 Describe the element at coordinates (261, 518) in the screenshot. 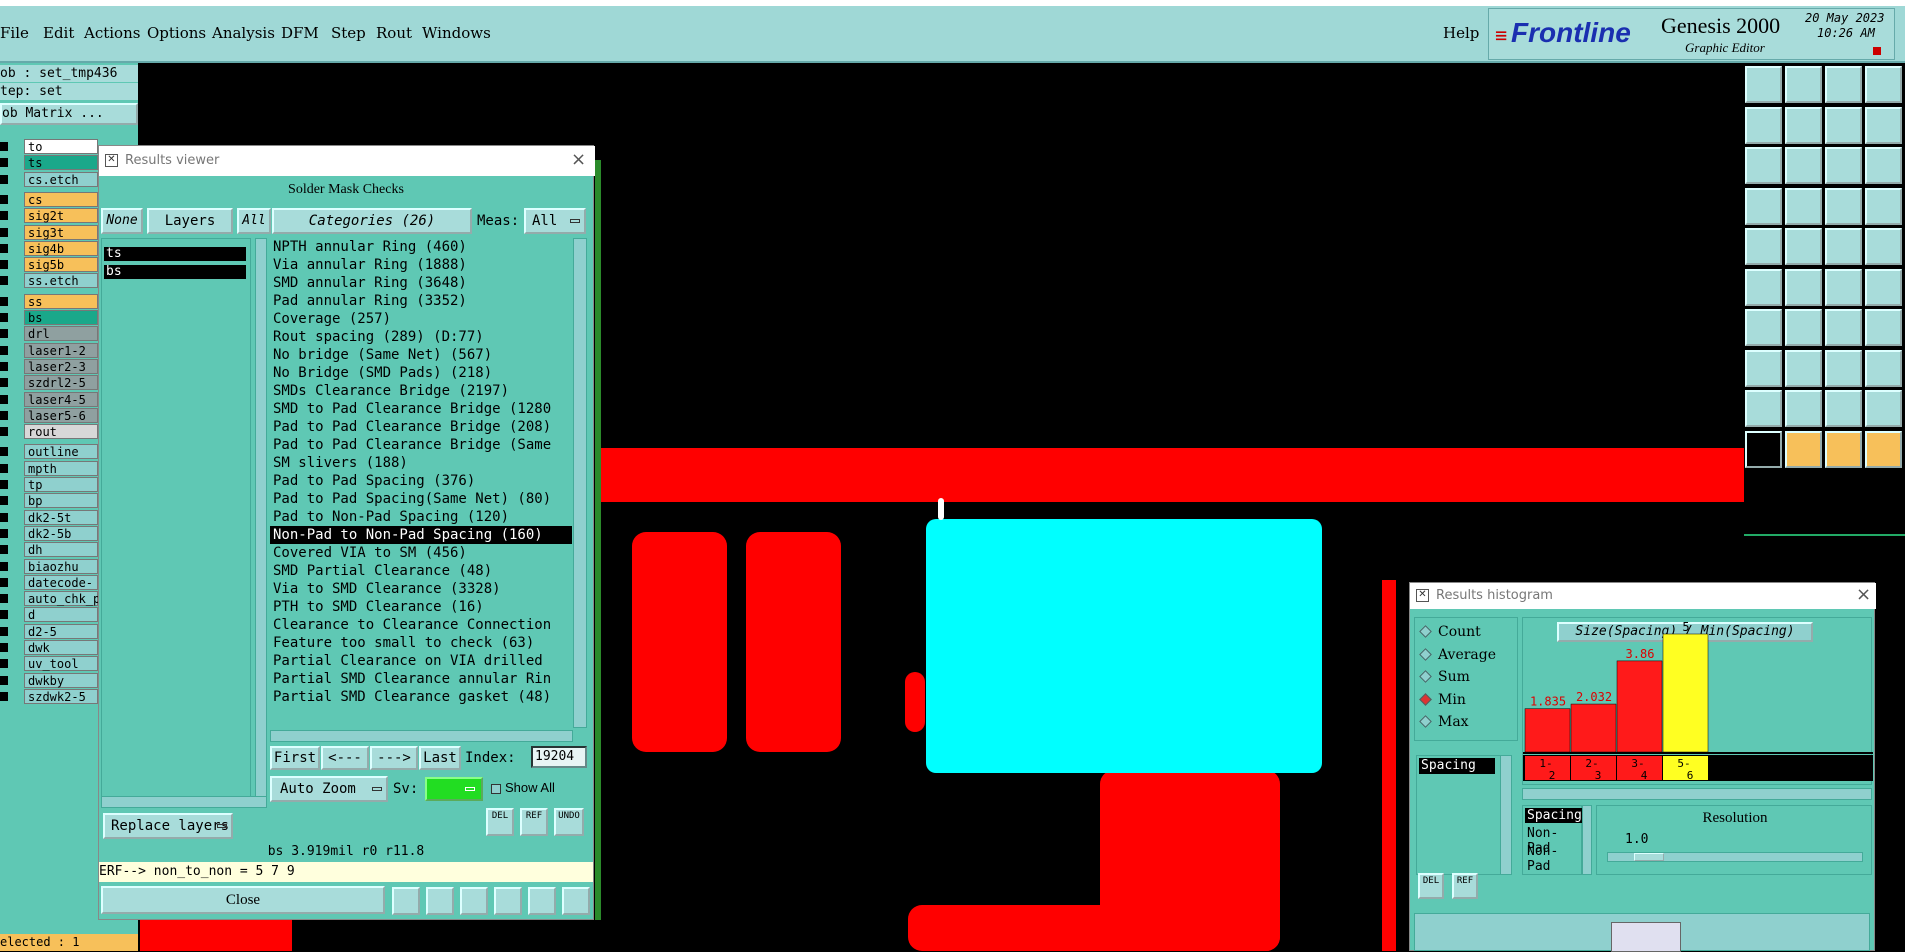

I see `layer-list-scrollbar` at that location.